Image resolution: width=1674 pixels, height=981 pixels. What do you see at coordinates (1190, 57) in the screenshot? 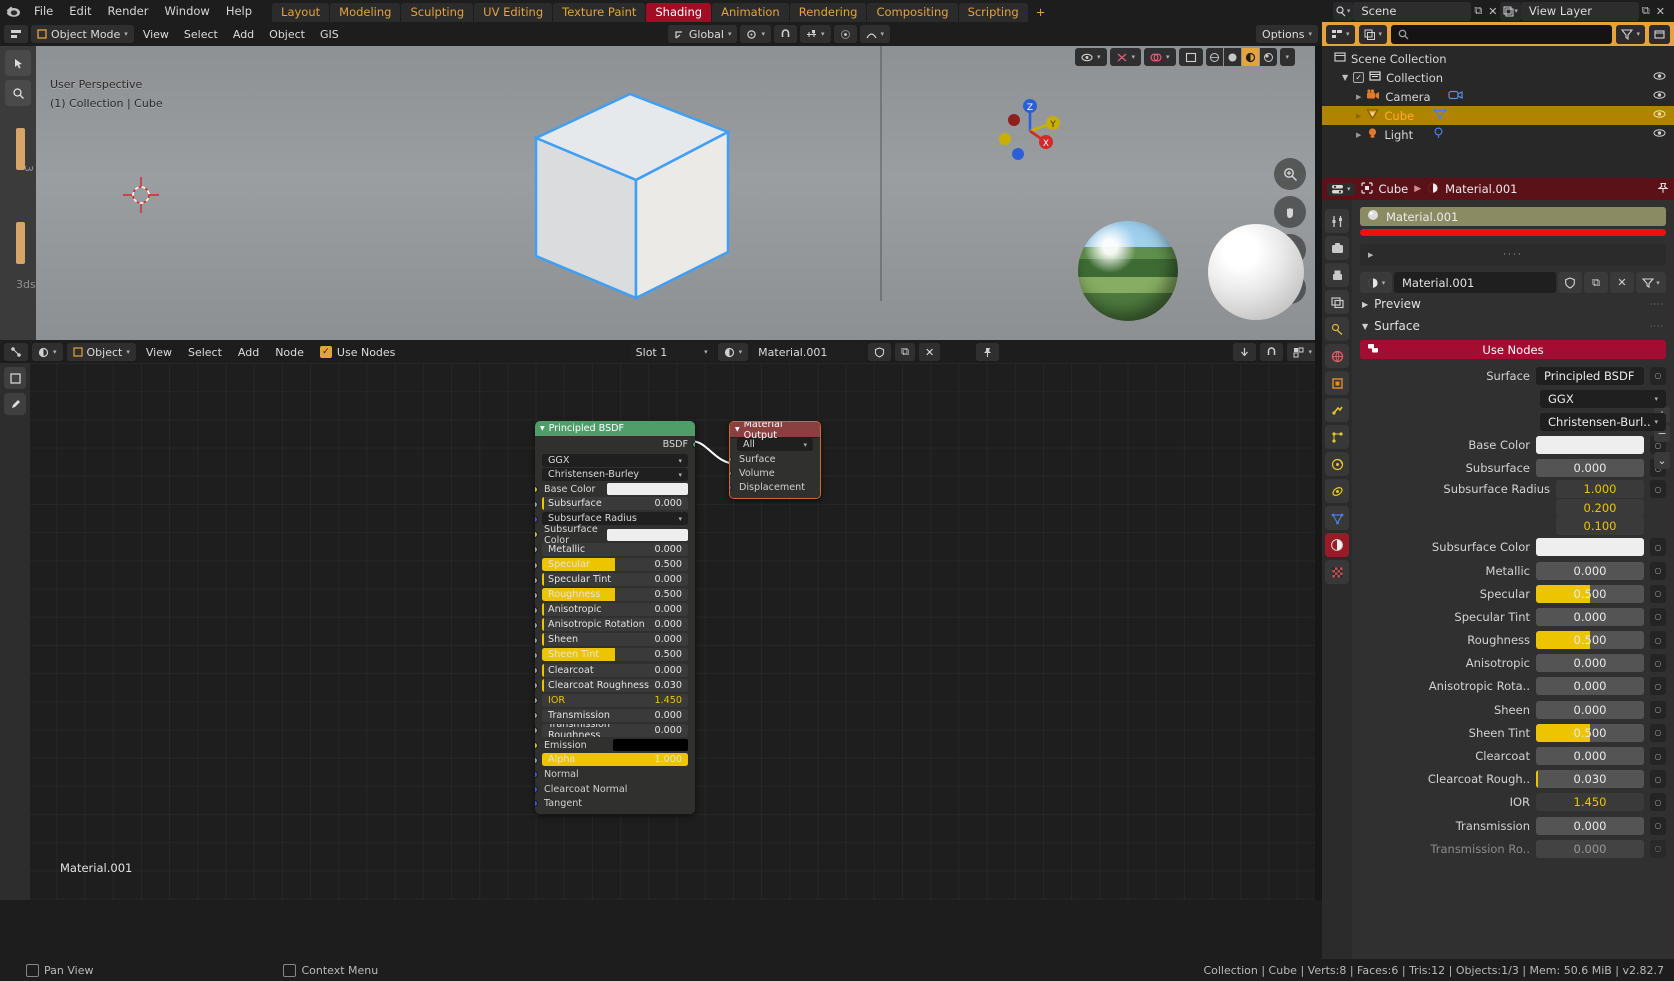
I see `toggle-xray-icon` at bounding box center [1190, 57].